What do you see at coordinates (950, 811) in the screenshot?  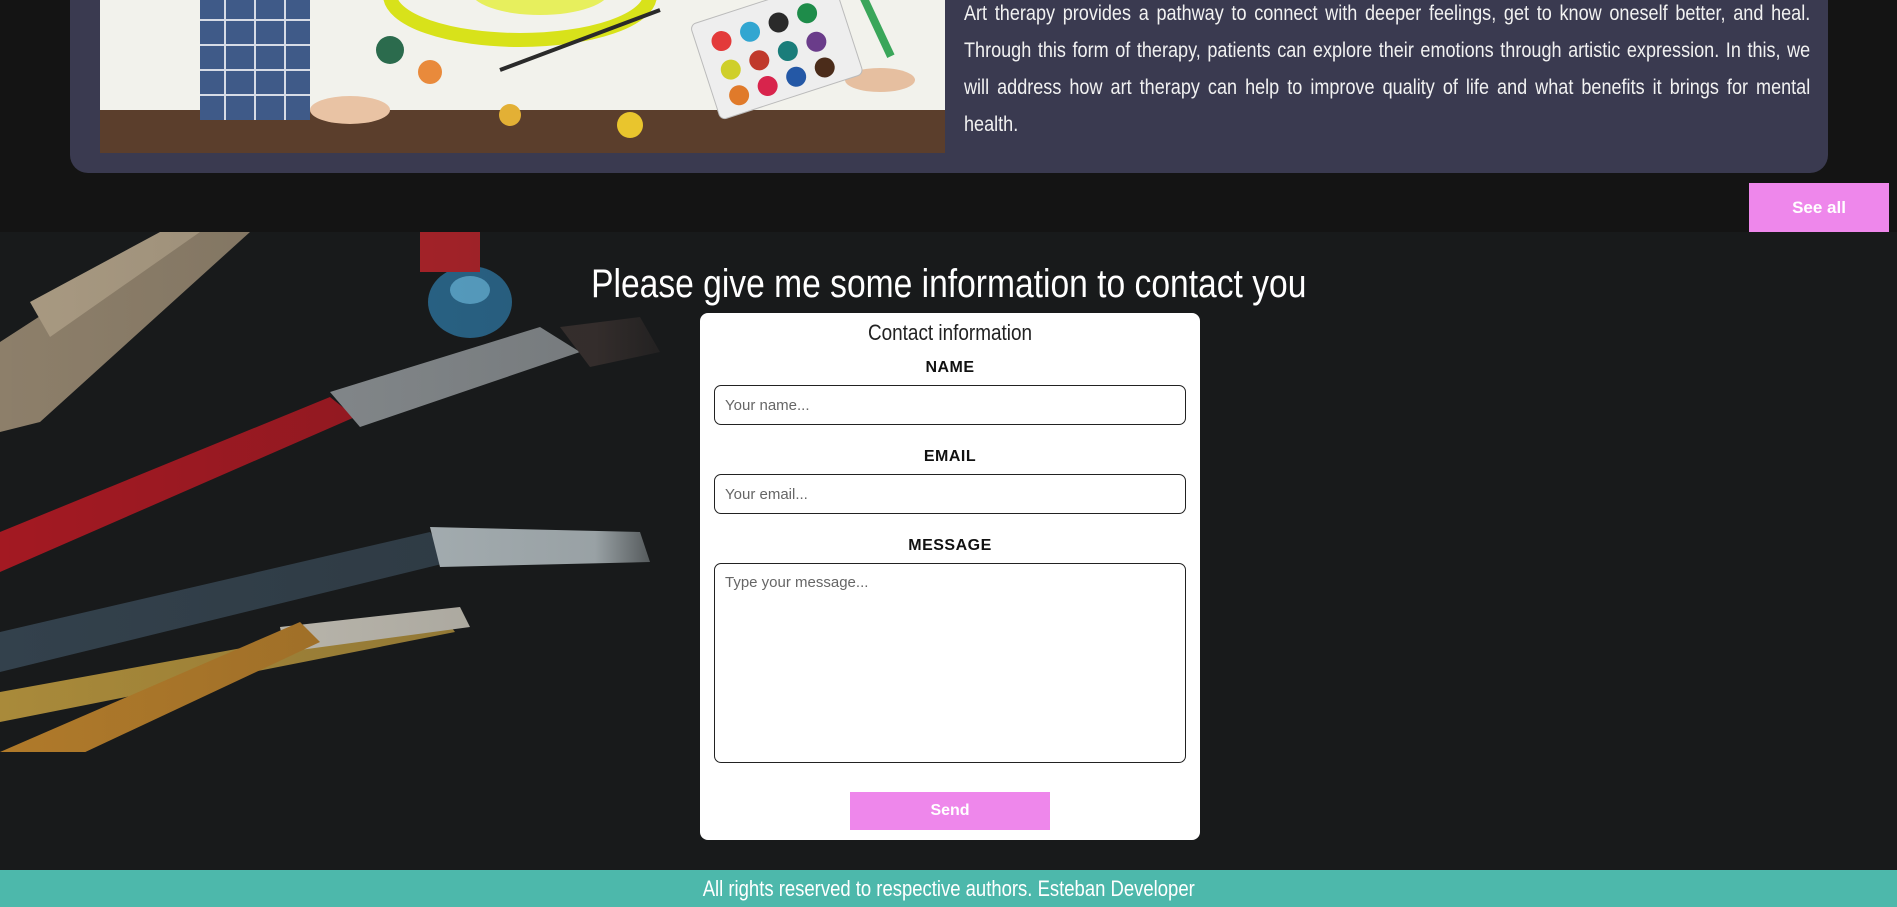 I see `send-button: Send` at bounding box center [950, 811].